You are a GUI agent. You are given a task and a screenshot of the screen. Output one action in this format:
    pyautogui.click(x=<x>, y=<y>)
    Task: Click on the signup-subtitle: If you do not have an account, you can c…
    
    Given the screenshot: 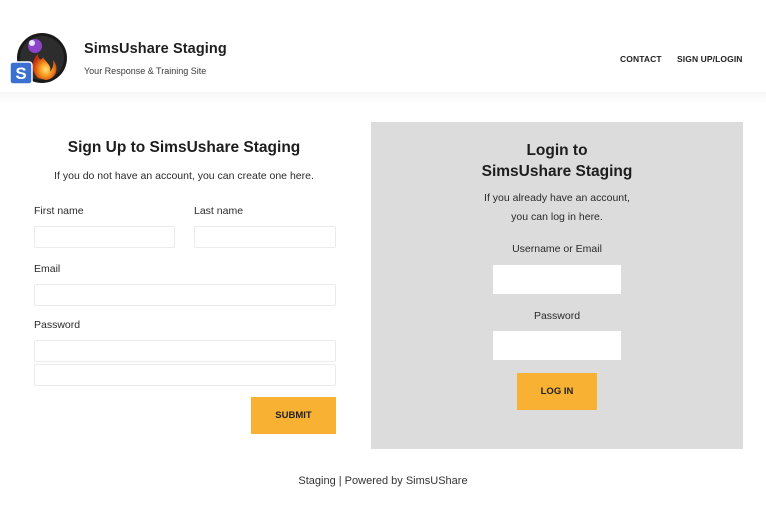 What is the action you would take?
    pyautogui.click(x=184, y=176)
    